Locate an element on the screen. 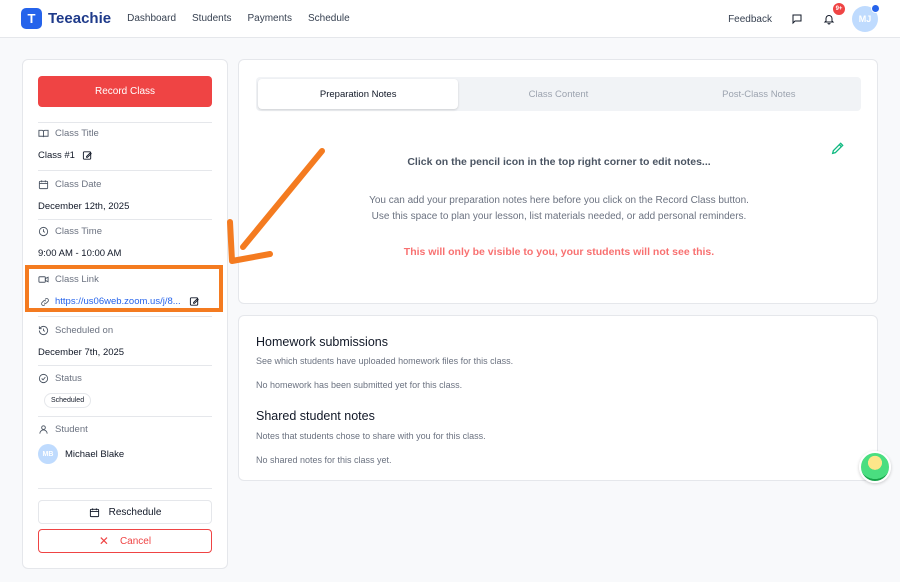 Image resolution: width=900 pixels, height=582 pixels. clock-icon is located at coordinates (43, 231).